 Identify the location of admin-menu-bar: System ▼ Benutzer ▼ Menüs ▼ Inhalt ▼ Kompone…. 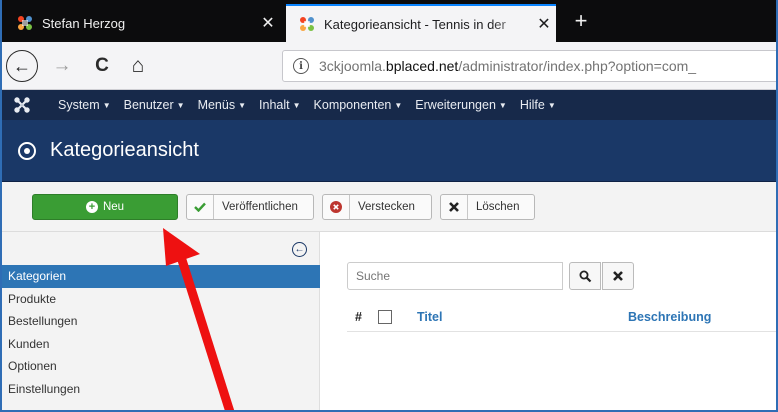
(389, 105).